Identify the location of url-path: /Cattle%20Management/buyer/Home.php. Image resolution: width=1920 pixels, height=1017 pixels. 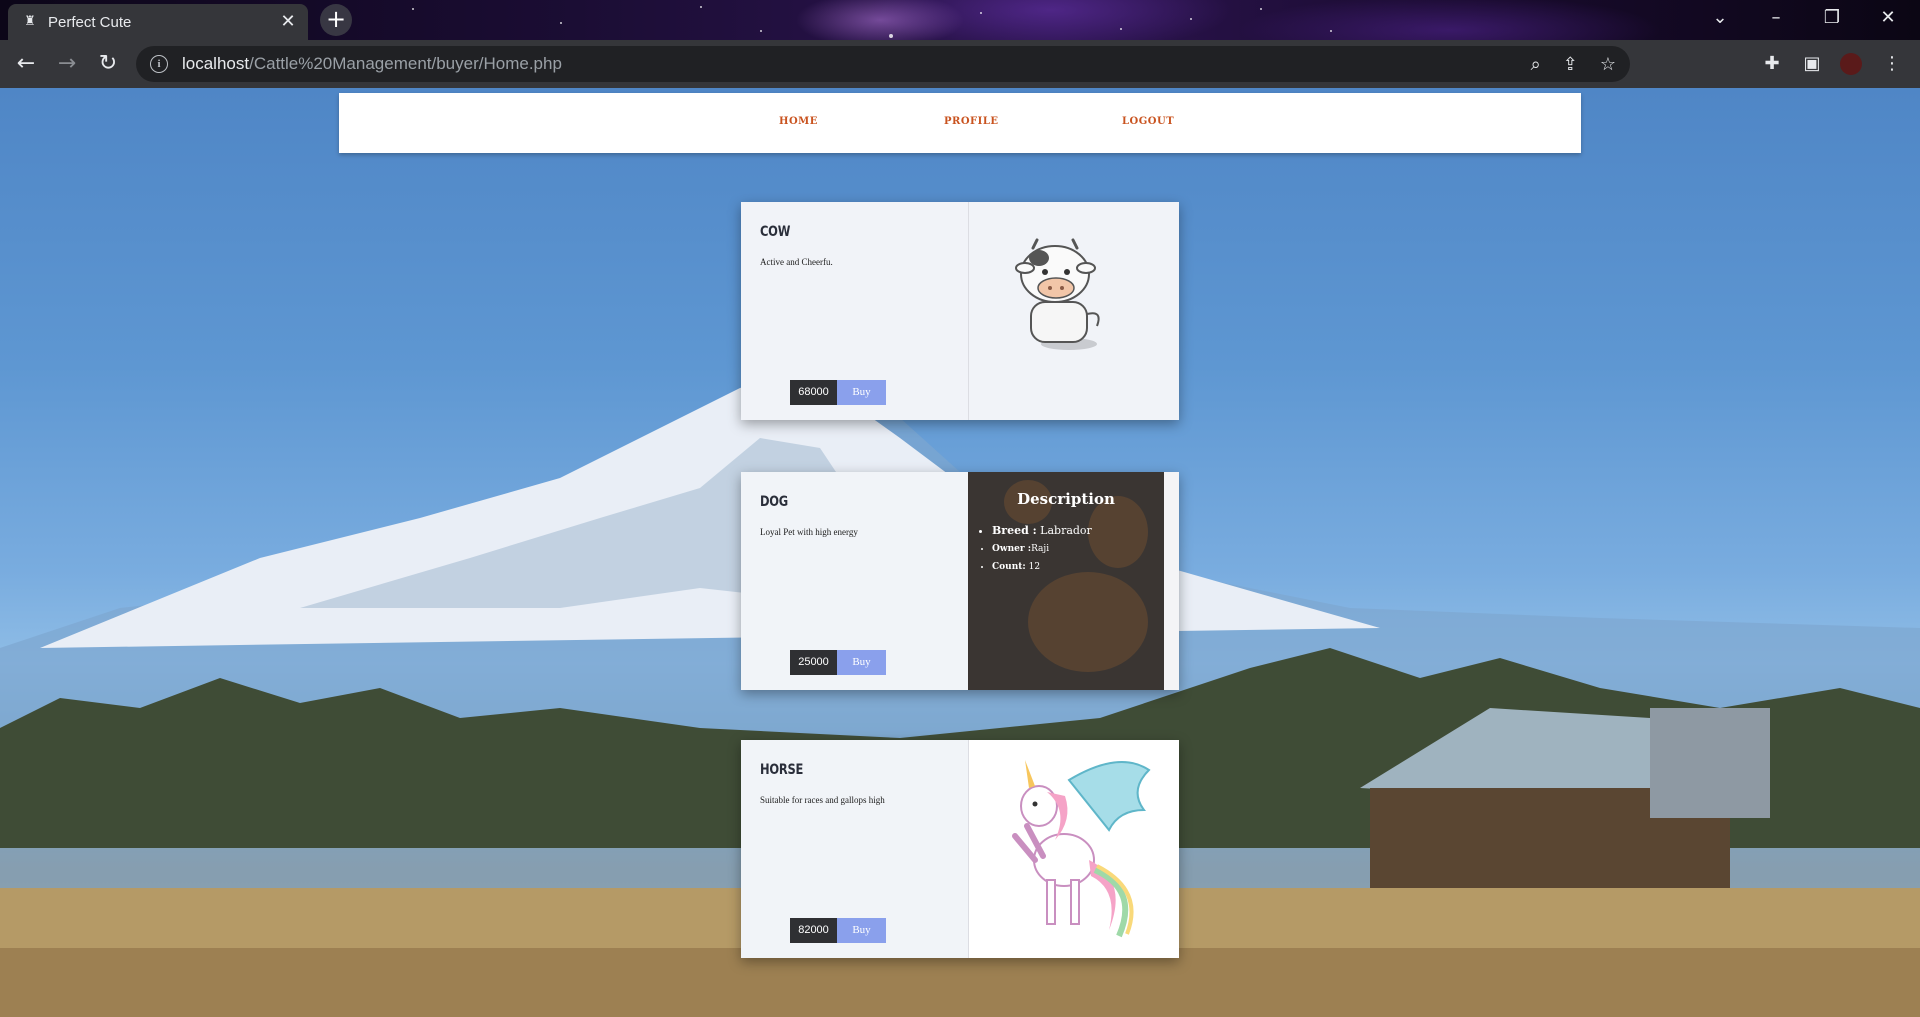
(405, 63).